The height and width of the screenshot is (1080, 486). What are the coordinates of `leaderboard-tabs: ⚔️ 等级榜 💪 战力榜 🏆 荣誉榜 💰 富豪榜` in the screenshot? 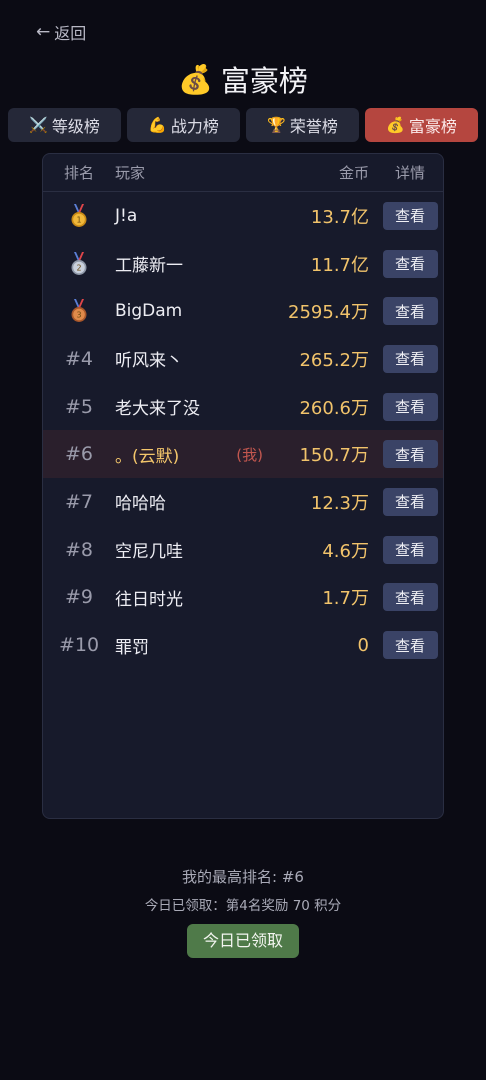 It's located at (243, 125).